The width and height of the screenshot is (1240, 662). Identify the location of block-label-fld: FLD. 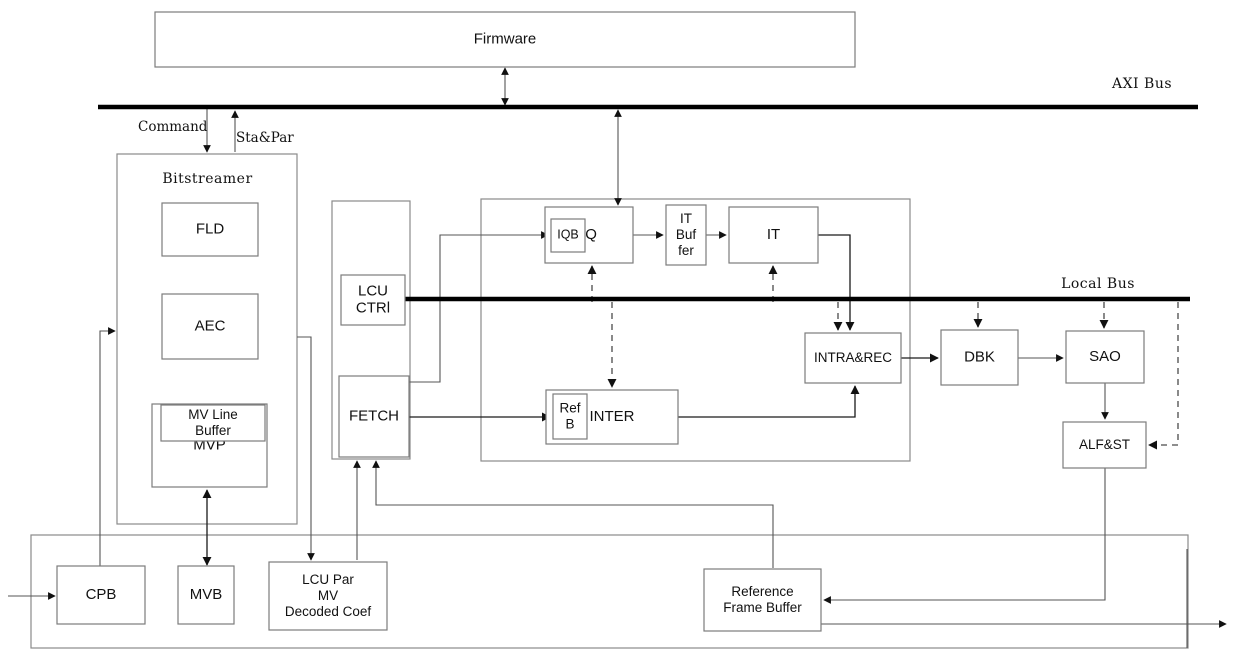
(210, 228).